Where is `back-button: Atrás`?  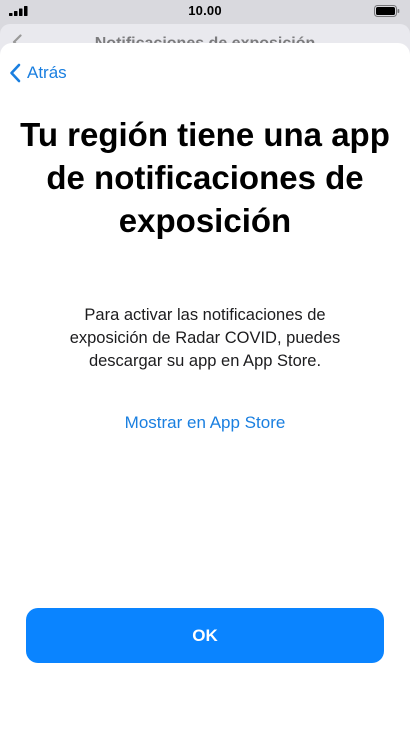 back-button: Atrás is located at coordinates (38, 73).